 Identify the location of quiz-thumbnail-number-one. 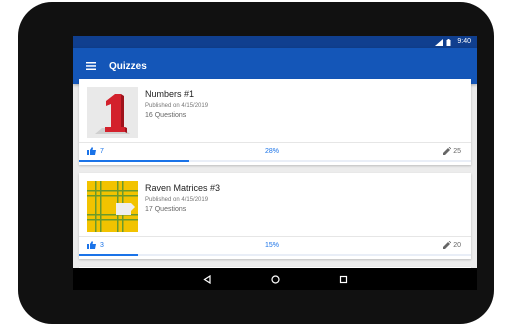
(112, 112).